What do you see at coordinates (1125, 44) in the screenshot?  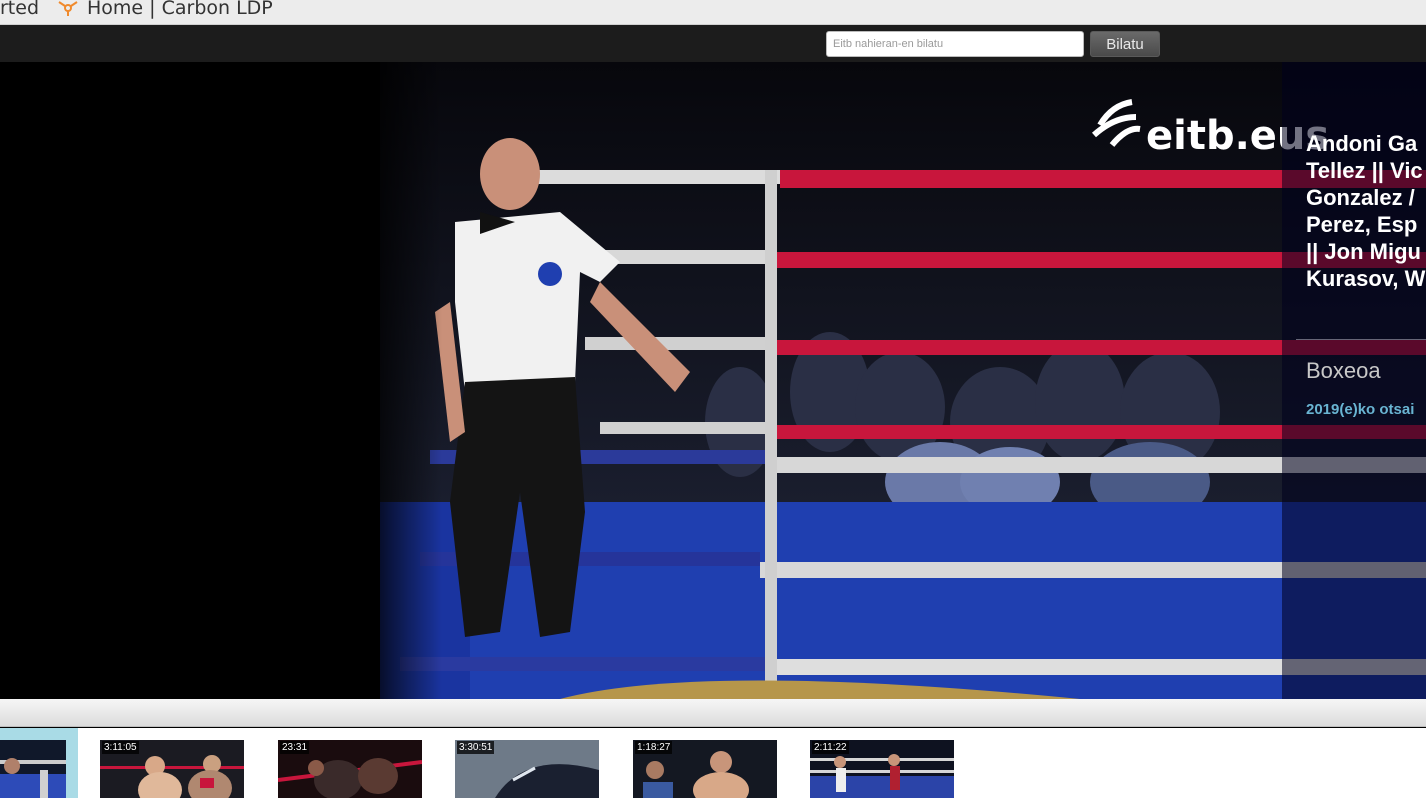 I see `search-button: Bilatu` at bounding box center [1125, 44].